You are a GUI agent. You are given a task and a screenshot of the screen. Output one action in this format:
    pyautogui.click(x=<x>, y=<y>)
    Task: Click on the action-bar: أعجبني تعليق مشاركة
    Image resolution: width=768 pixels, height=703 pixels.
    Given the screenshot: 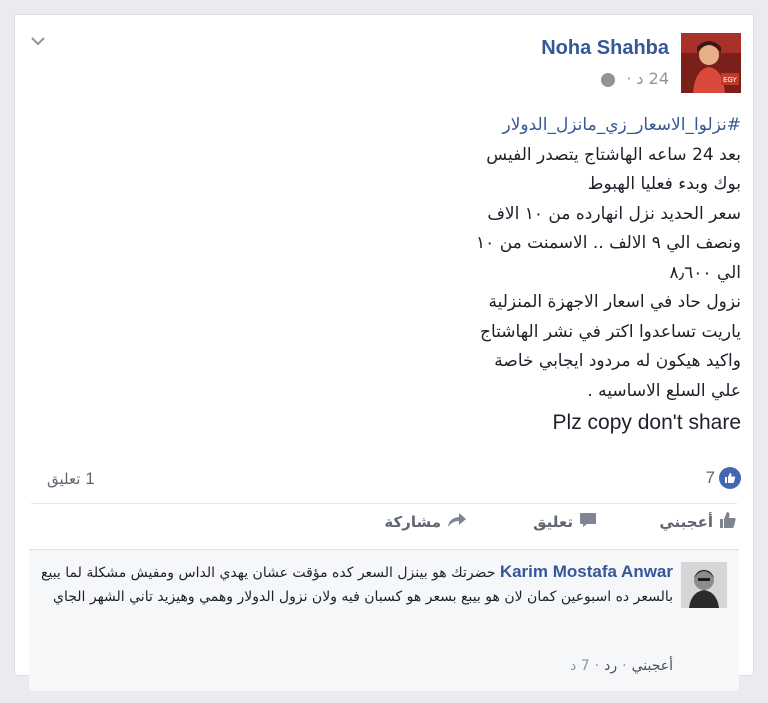 What is the action you would take?
    pyautogui.click(x=384, y=525)
    